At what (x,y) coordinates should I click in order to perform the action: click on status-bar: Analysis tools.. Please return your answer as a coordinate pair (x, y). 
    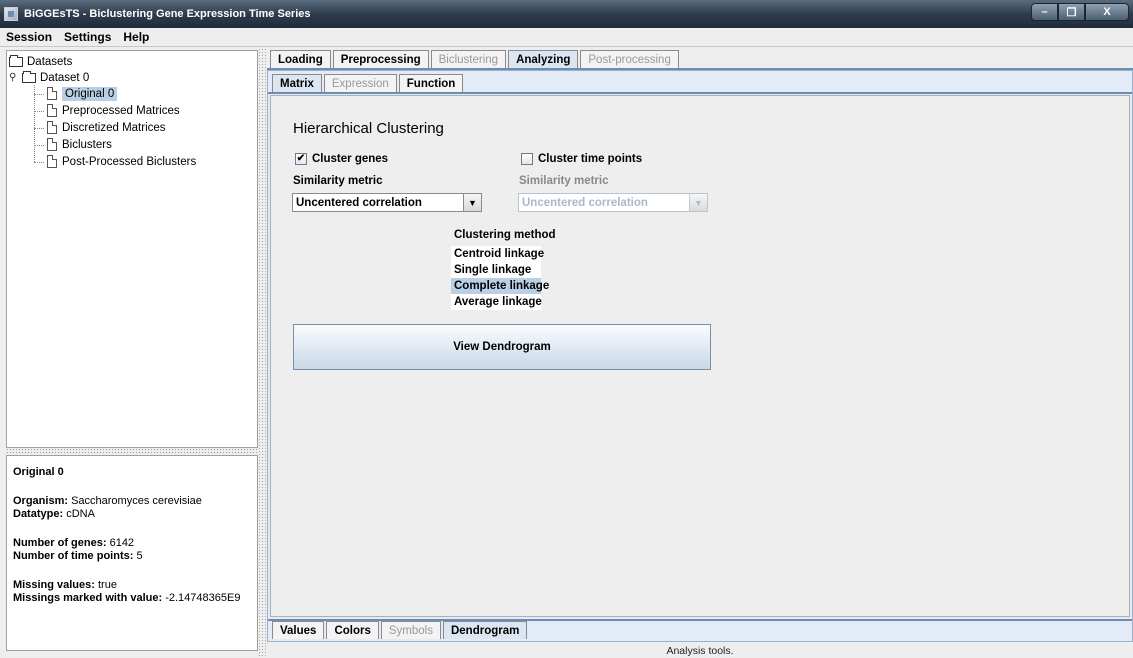
    Looking at the image, I should click on (700, 651).